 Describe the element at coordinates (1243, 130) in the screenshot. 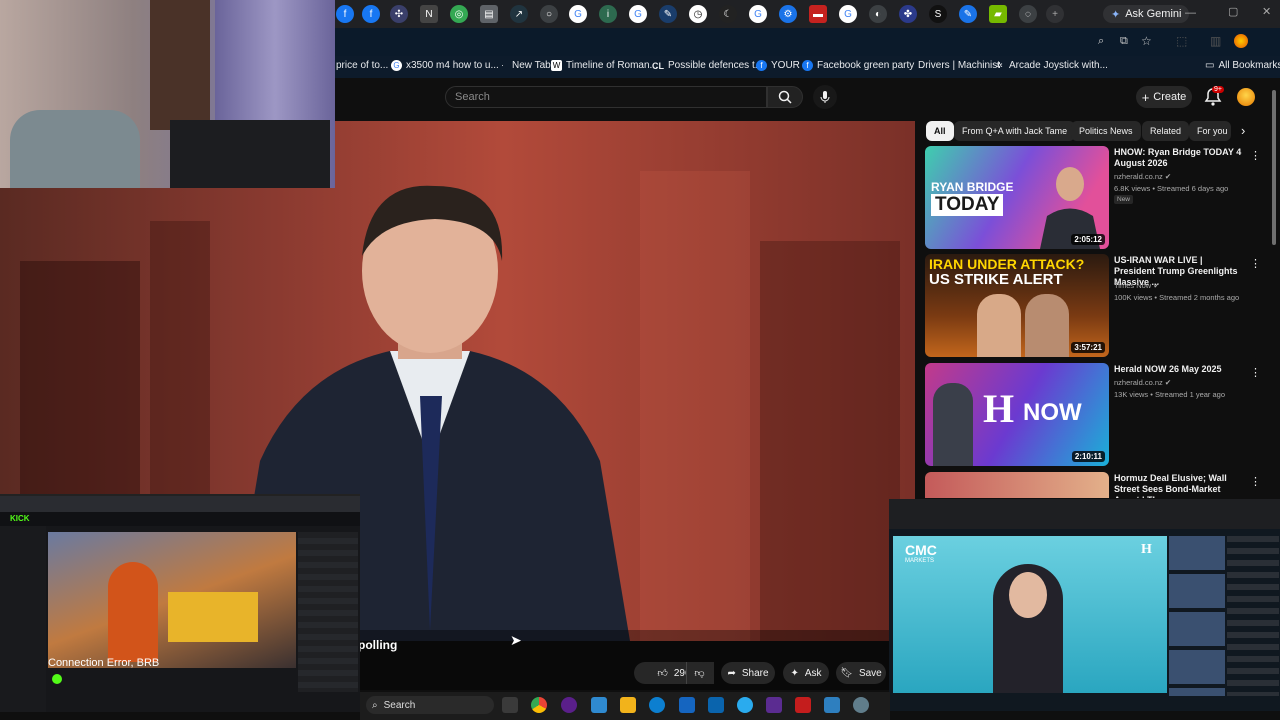

I see `chevron-right-icon: ›` at that location.